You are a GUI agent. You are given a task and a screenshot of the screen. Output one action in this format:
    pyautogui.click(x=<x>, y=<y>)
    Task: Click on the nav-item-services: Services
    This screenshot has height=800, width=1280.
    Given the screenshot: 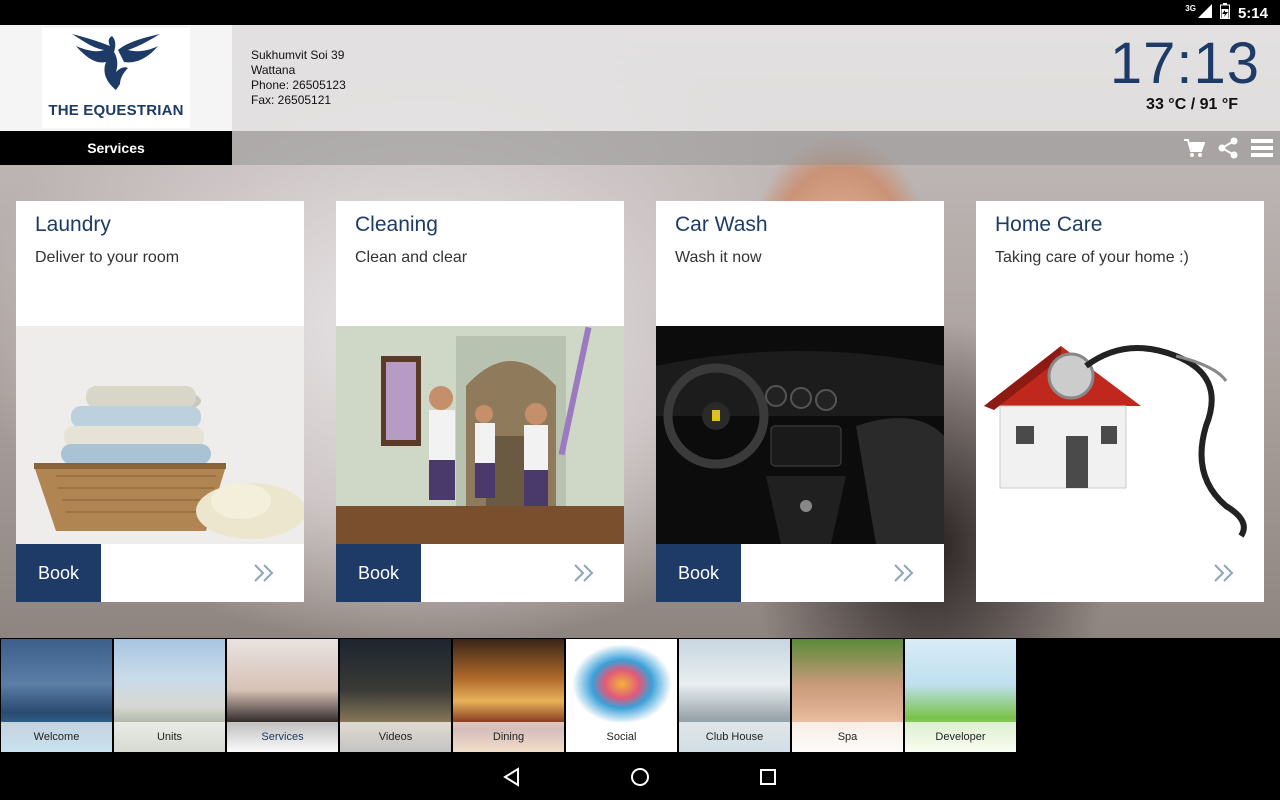 What is the action you would take?
    pyautogui.click(x=282, y=695)
    